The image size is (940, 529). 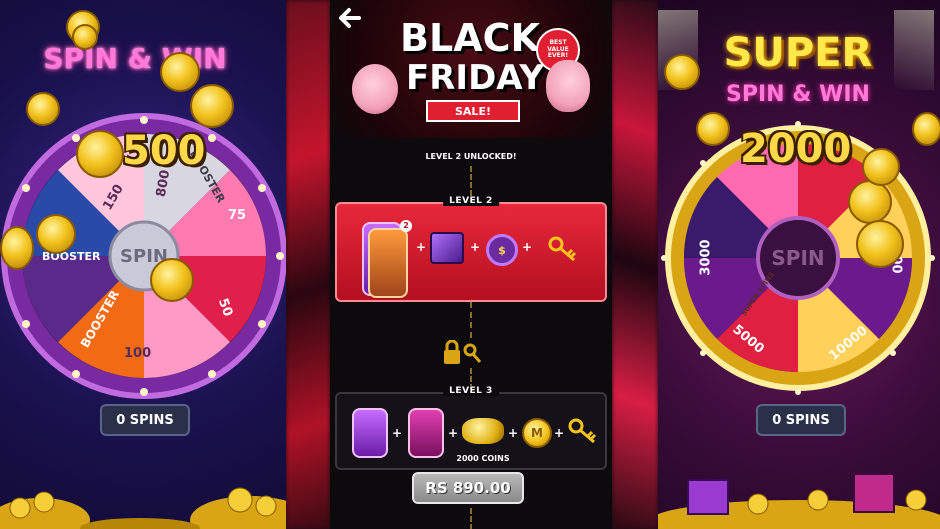 I want to click on lock-icon, so click(x=463, y=352).